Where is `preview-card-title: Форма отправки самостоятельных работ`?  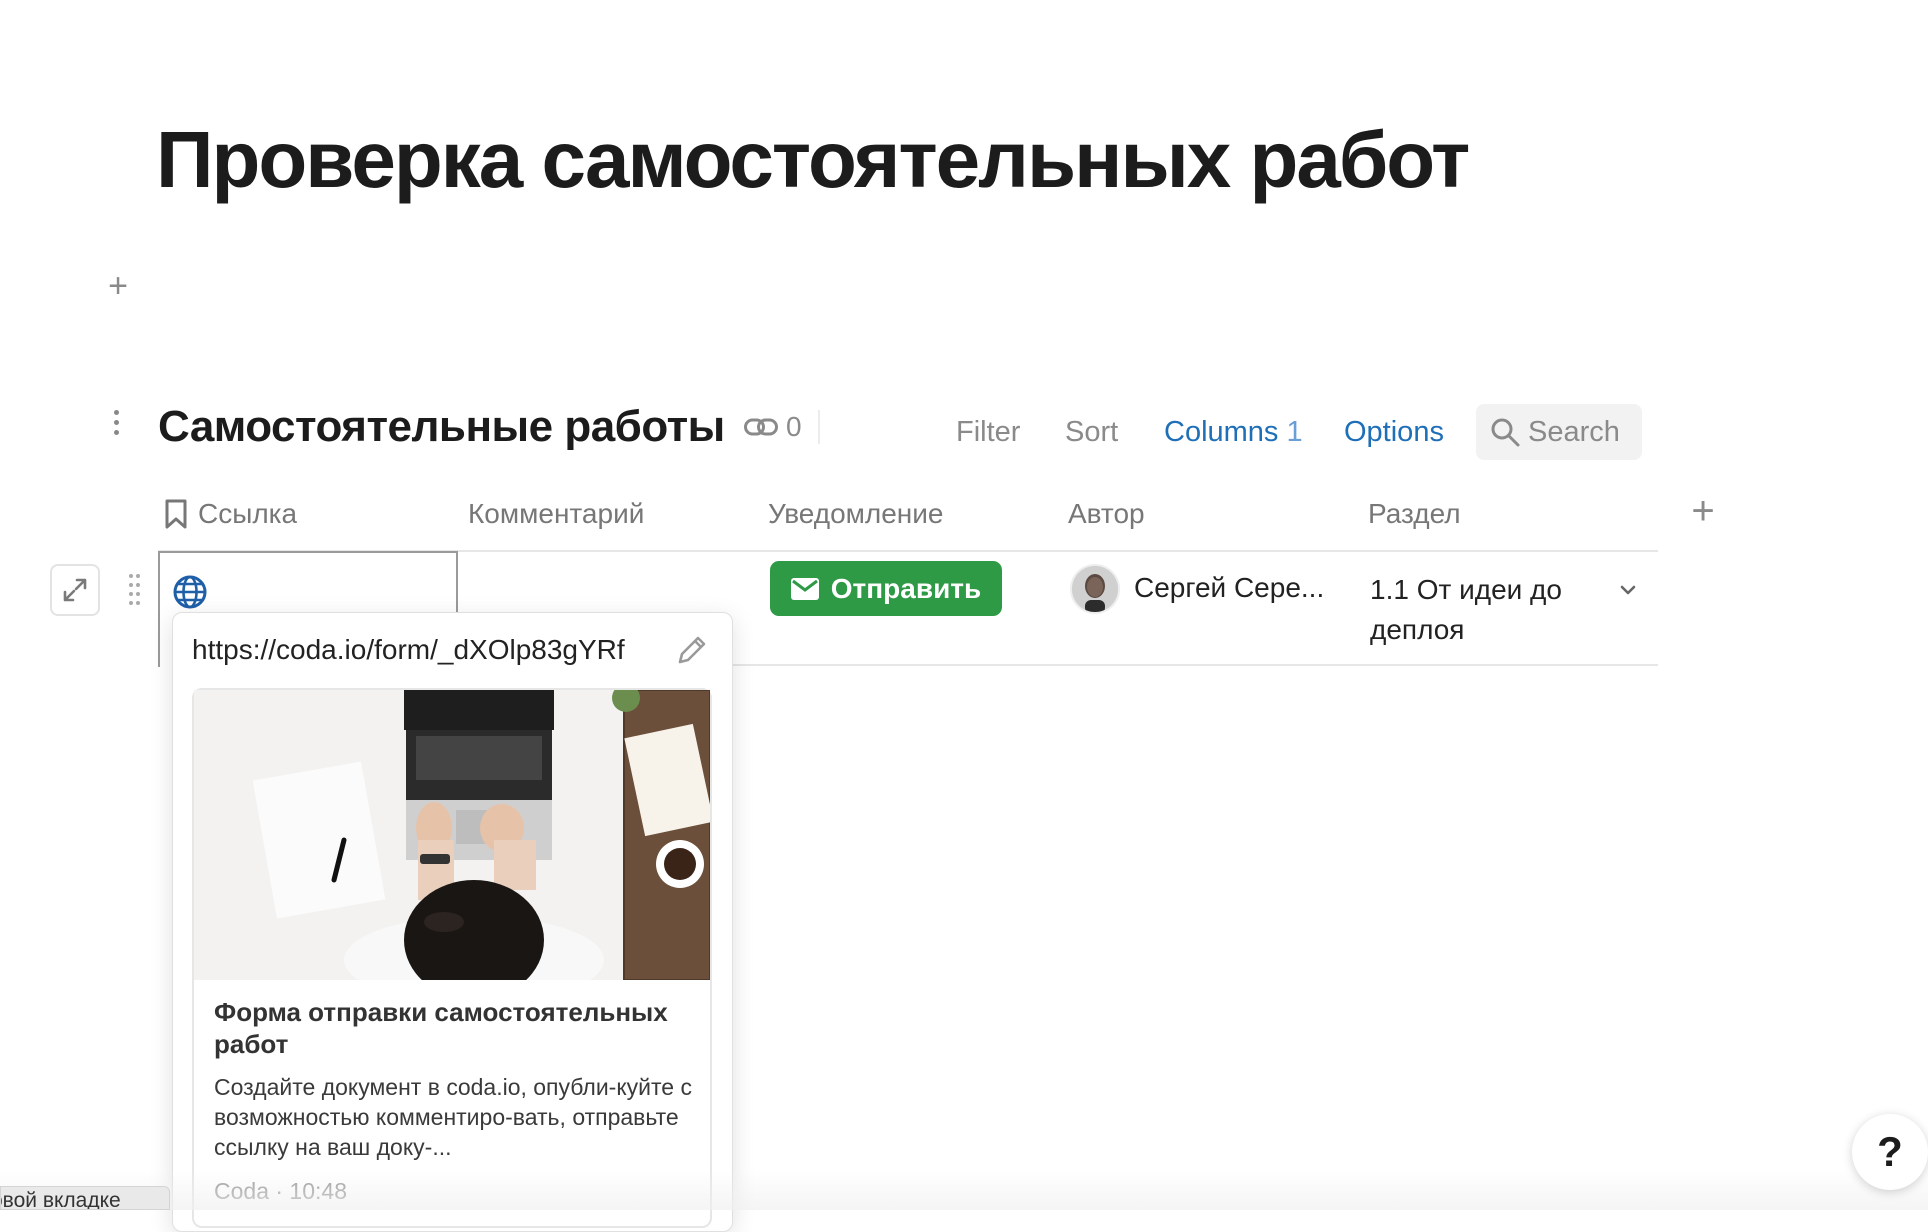 preview-card-title: Форма отправки самостоятельных работ is located at coordinates (441, 1028).